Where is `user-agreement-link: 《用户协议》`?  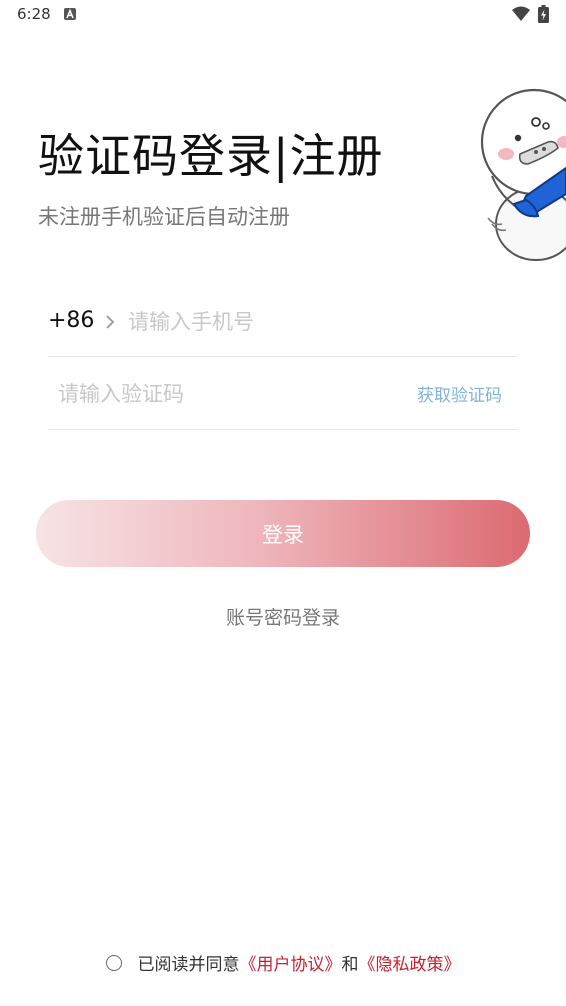 user-agreement-link: 《用户协议》 is located at coordinates (291, 962).